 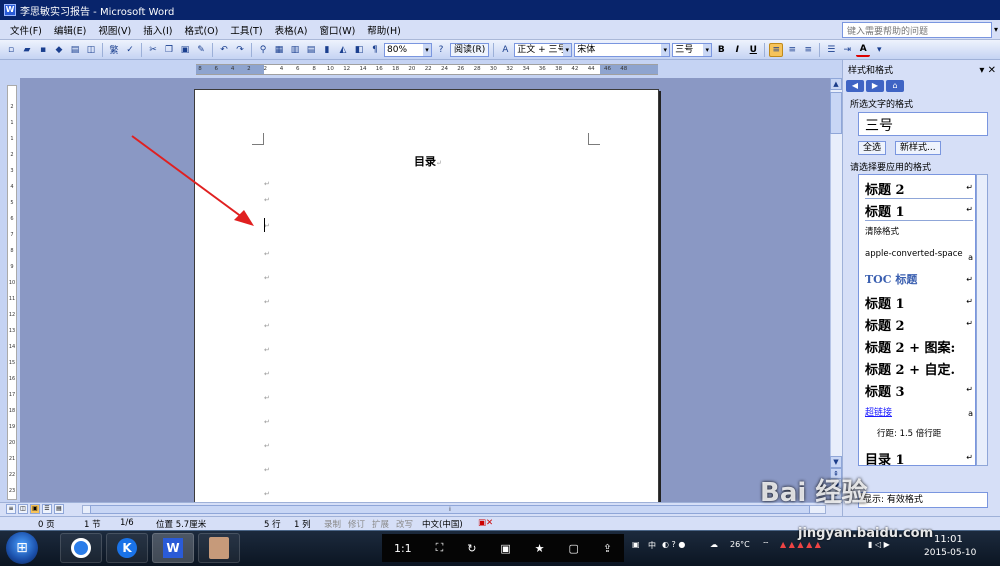 What do you see at coordinates (831, 50) in the screenshot?
I see `bullets-icon: ☰` at bounding box center [831, 50].